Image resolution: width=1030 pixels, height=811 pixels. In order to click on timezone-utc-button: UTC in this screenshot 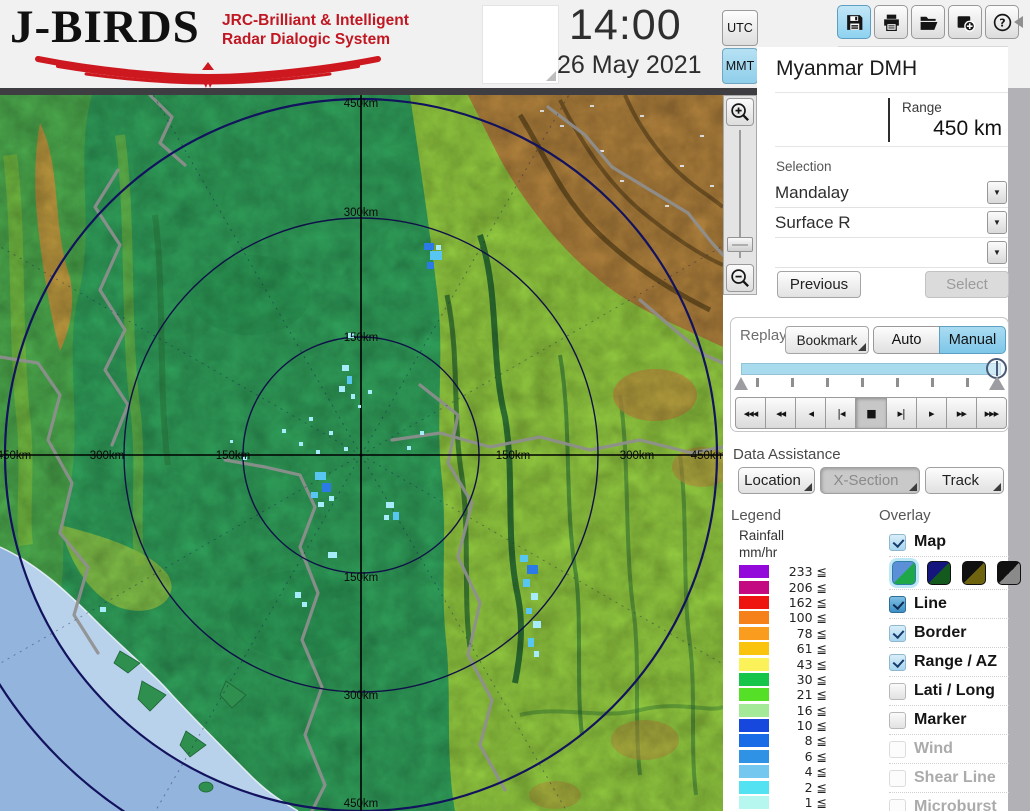, I will do `click(740, 28)`.